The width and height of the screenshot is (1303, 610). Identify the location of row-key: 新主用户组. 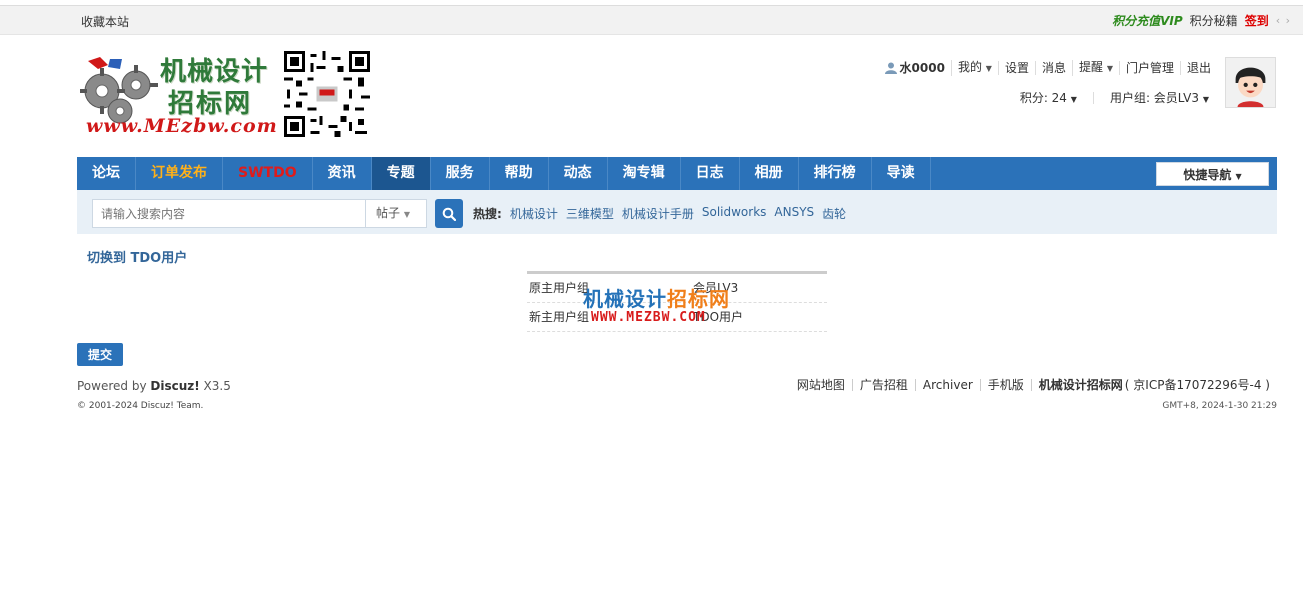
(559, 317).